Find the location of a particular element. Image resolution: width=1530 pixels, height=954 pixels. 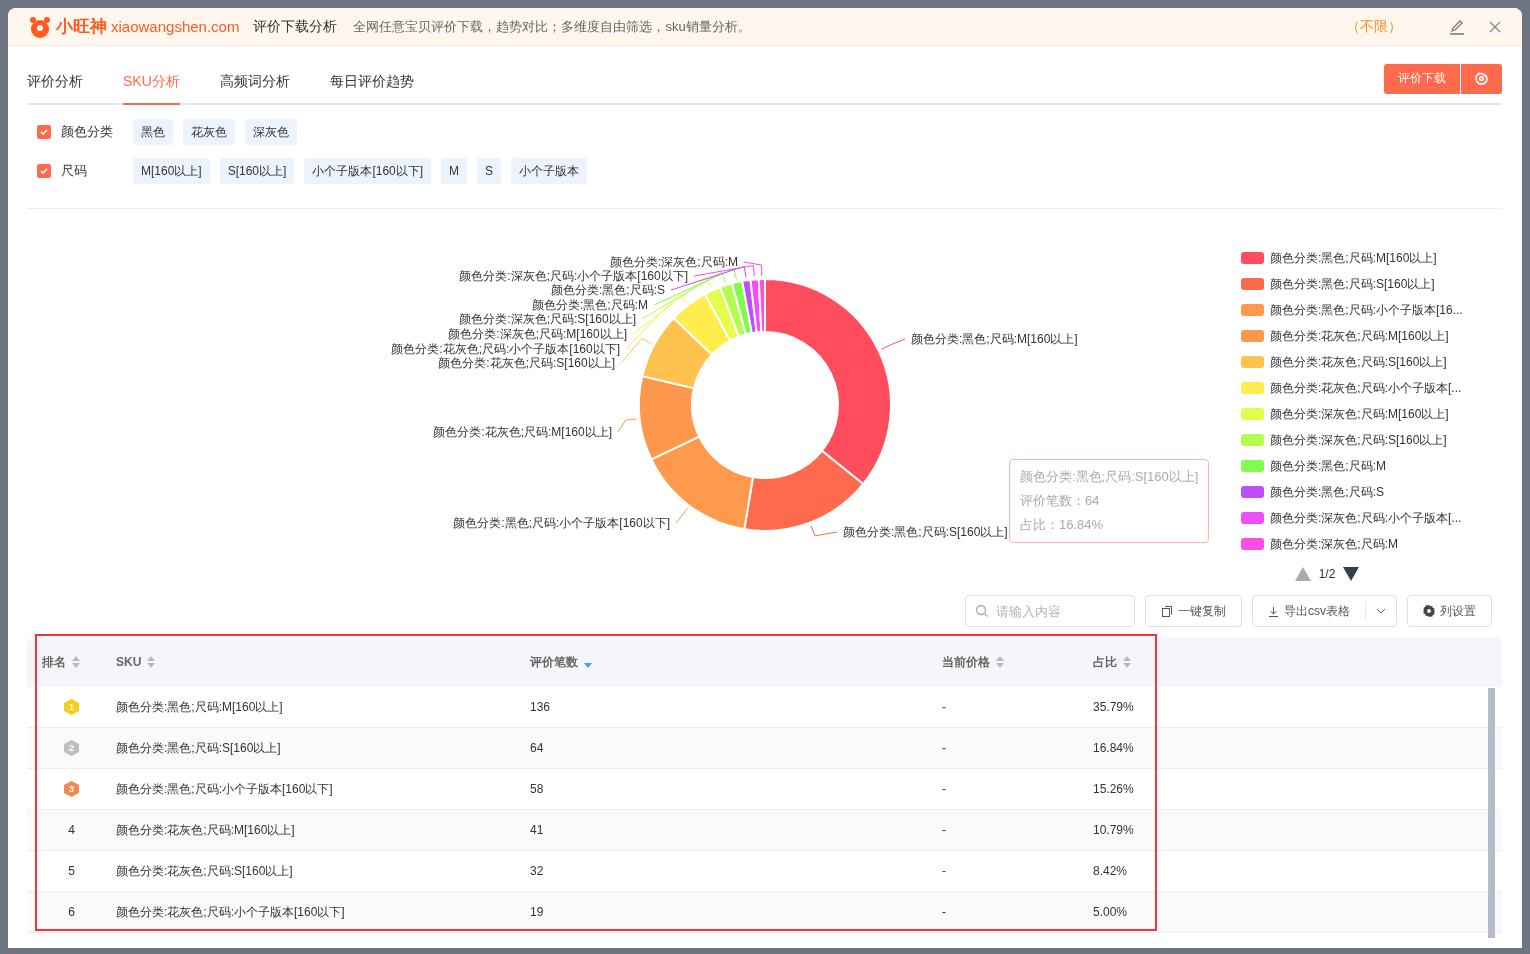

tooltip-line: 评价笔数：64 is located at coordinates (1060, 501).